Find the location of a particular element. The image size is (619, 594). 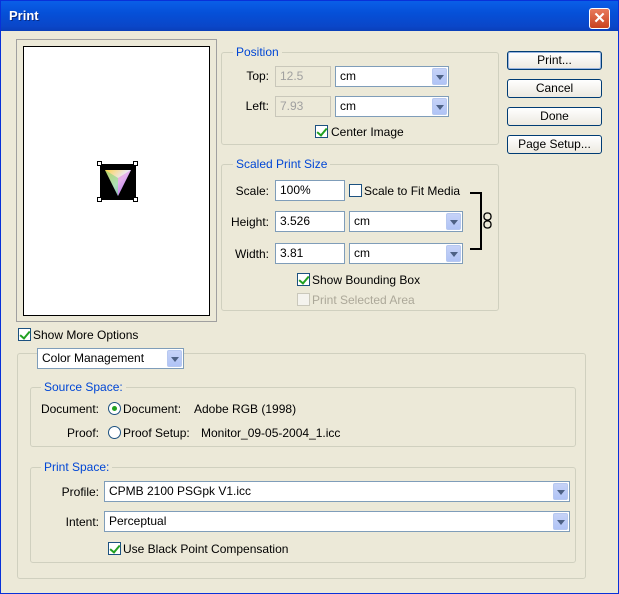

width-label: Width: is located at coordinates (251, 254).